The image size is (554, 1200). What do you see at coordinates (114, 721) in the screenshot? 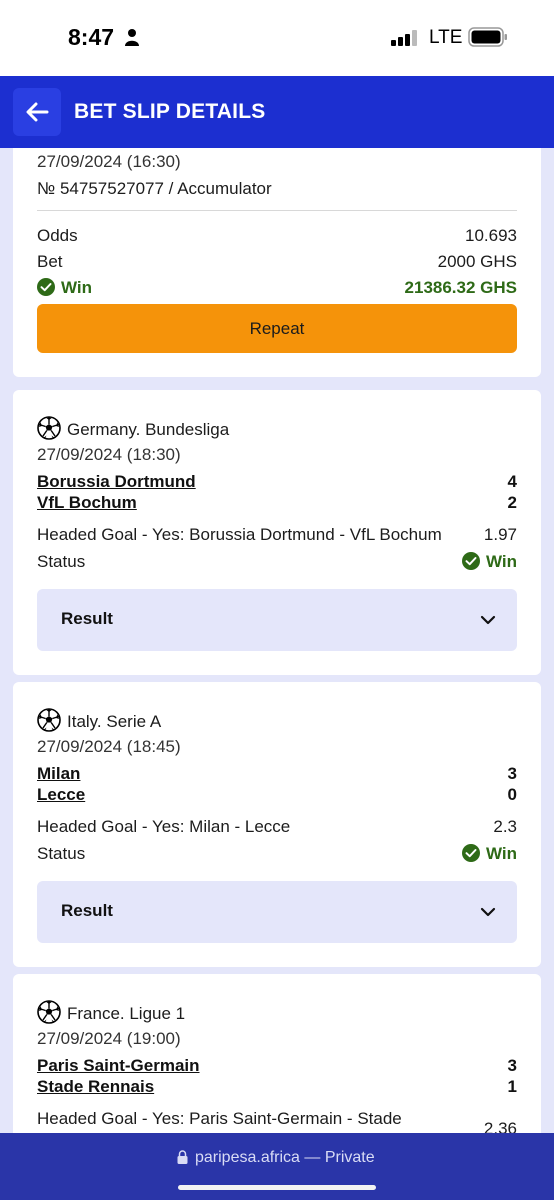
I see `league-name: Italy. Serie A` at bounding box center [114, 721].